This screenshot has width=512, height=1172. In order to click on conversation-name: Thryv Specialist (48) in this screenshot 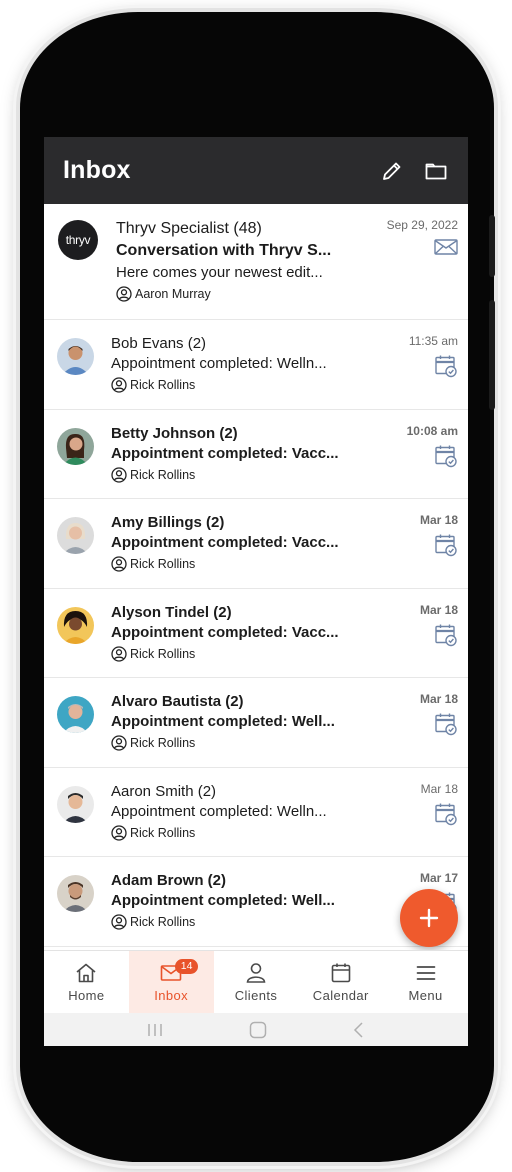, I will do `click(189, 228)`.